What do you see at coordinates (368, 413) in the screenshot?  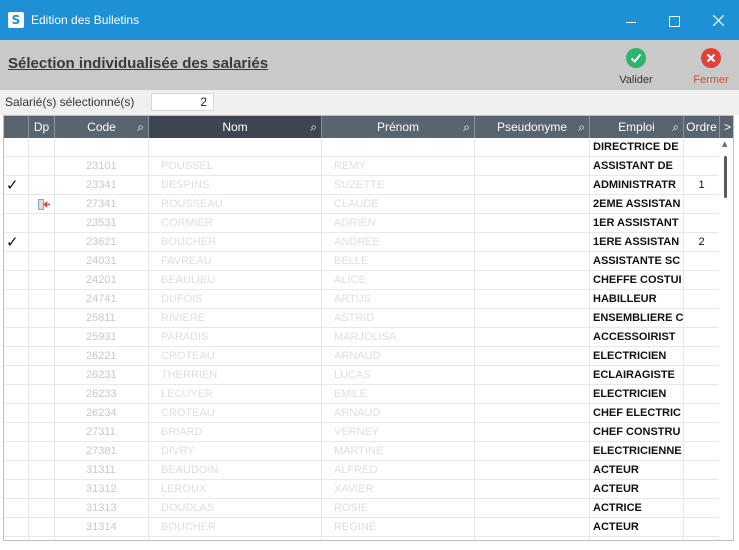 I see `table-row: 26234 CROTEAU ARNAUD CHEF ELECTRIC` at bounding box center [368, 413].